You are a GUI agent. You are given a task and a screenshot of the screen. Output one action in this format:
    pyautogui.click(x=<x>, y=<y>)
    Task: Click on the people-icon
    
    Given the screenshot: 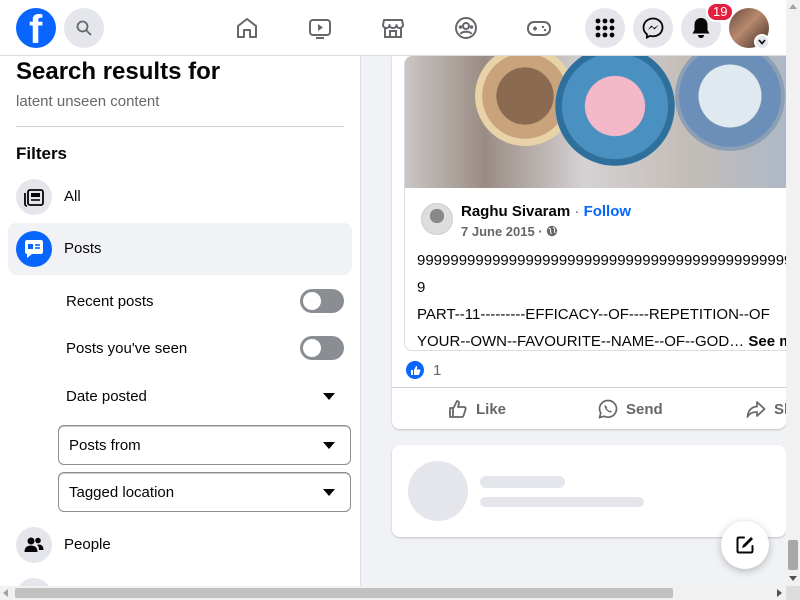 What is the action you would take?
    pyautogui.click(x=34, y=544)
    